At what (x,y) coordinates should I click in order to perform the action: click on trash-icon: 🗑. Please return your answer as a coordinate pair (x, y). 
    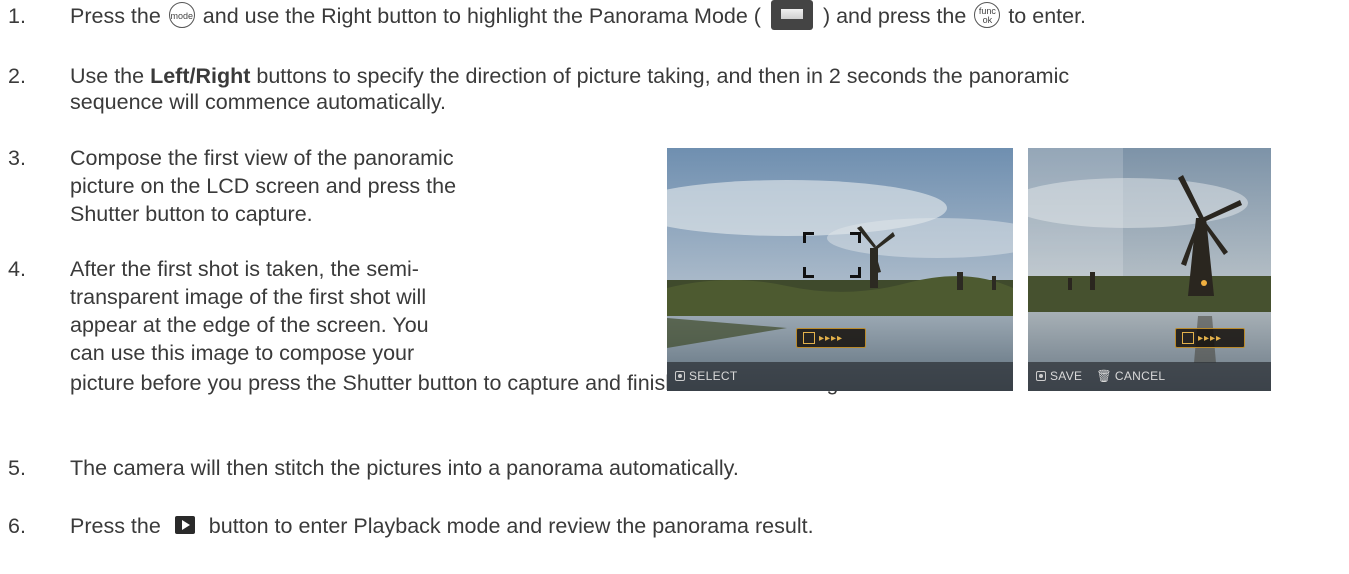
    Looking at the image, I should click on (1104, 376).